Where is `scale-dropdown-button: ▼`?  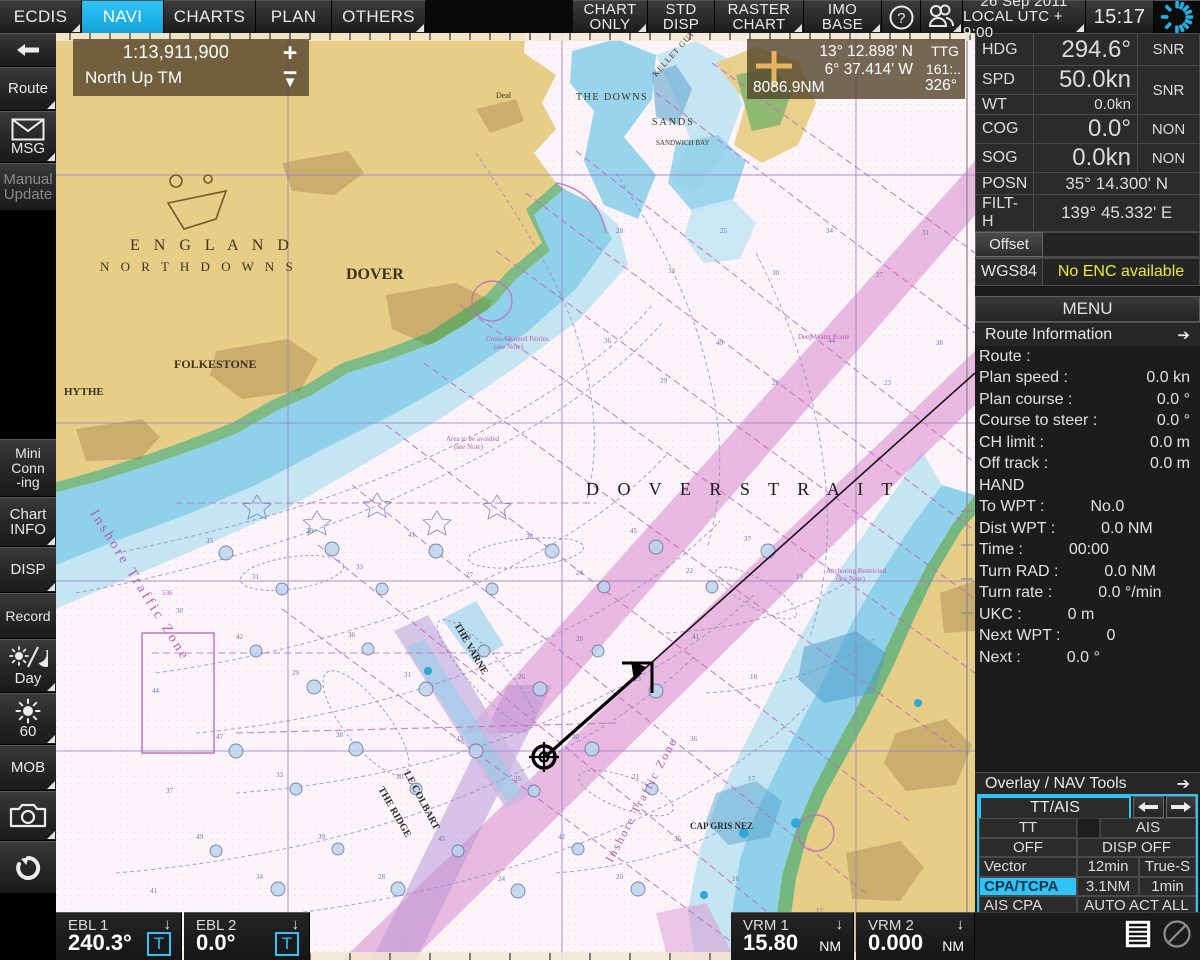 scale-dropdown-button: ▼ is located at coordinates (290, 82).